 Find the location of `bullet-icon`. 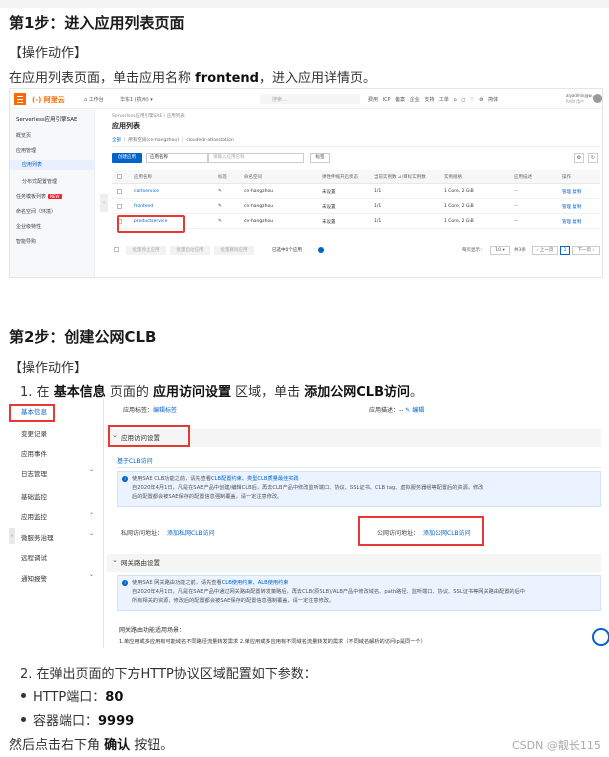

bullet-icon is located at coordinates (23, 719).